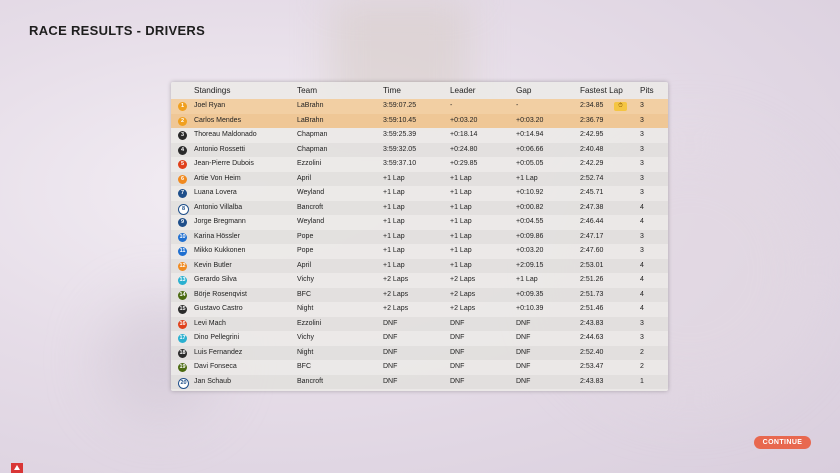 This screenshot has width=840, height=473. What do you see at coordinates (219, 149) in the screenshot?
I see `cell-name: Antonio Rossetti` at bounding box center [219, 149].